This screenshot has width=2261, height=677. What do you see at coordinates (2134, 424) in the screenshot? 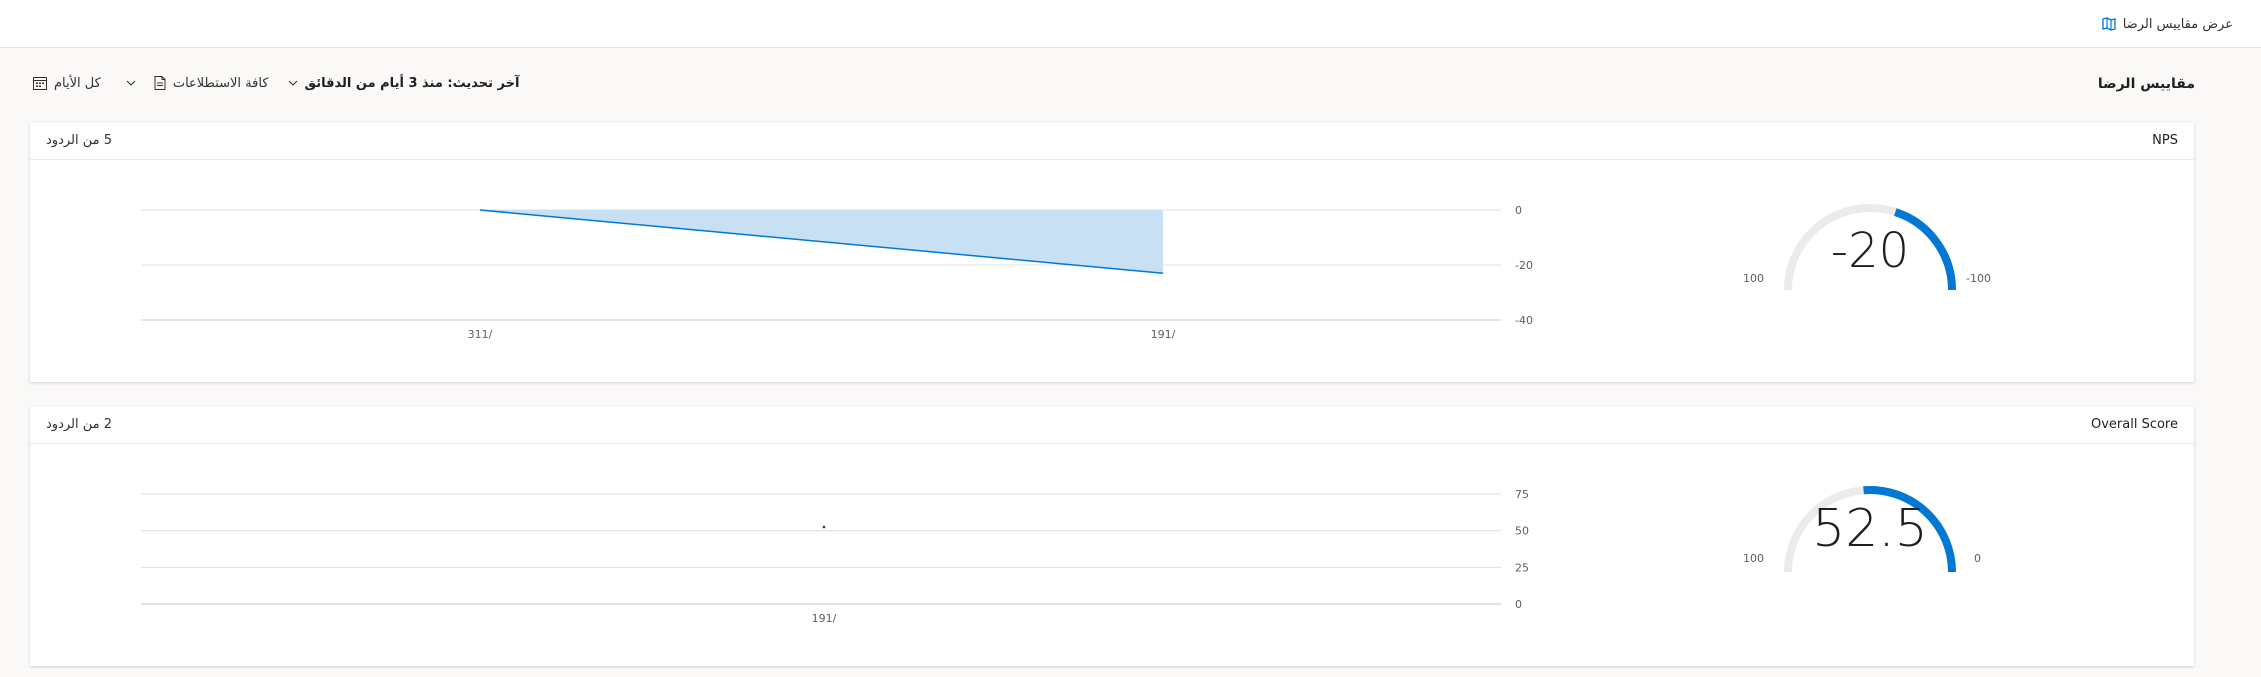
I see `card-title: Overall Score` at bounding box center [2134, 424].